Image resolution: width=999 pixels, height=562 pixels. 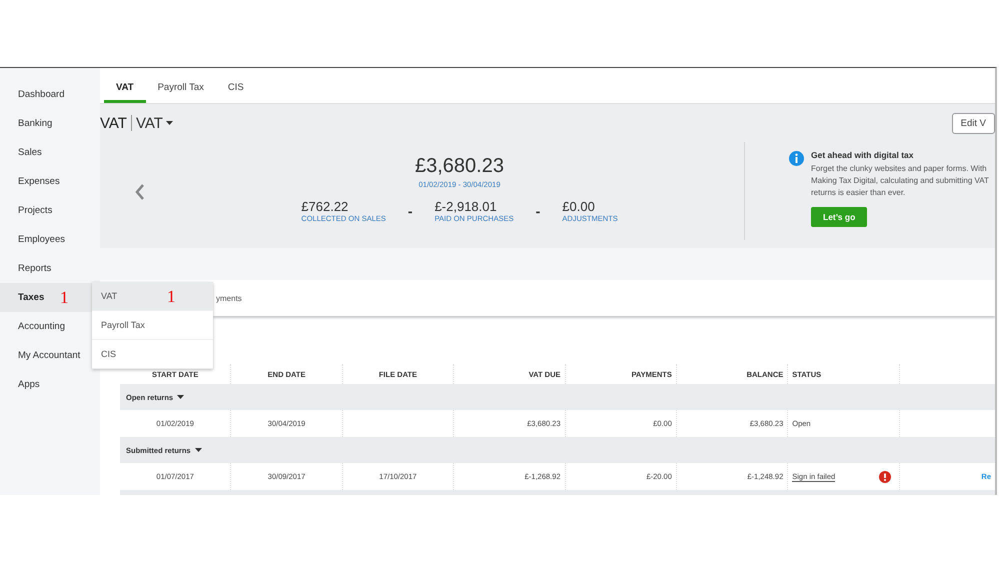 I want to click on page-title: VAT, so click(x=113, y=123).